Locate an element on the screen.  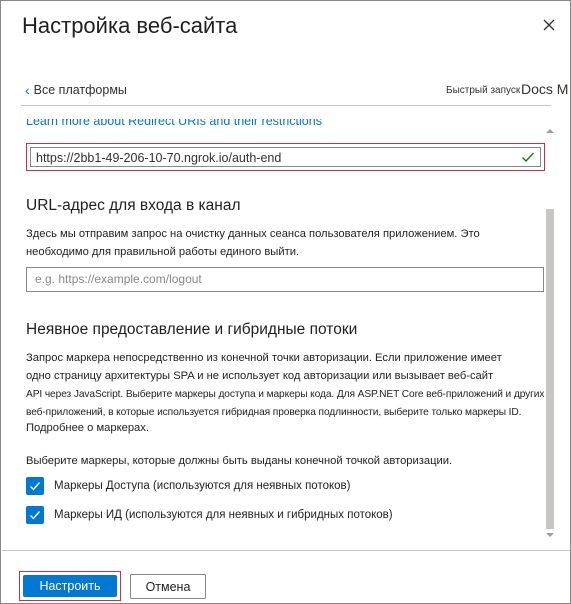
footer-divider is located at coordinates (286, 550).